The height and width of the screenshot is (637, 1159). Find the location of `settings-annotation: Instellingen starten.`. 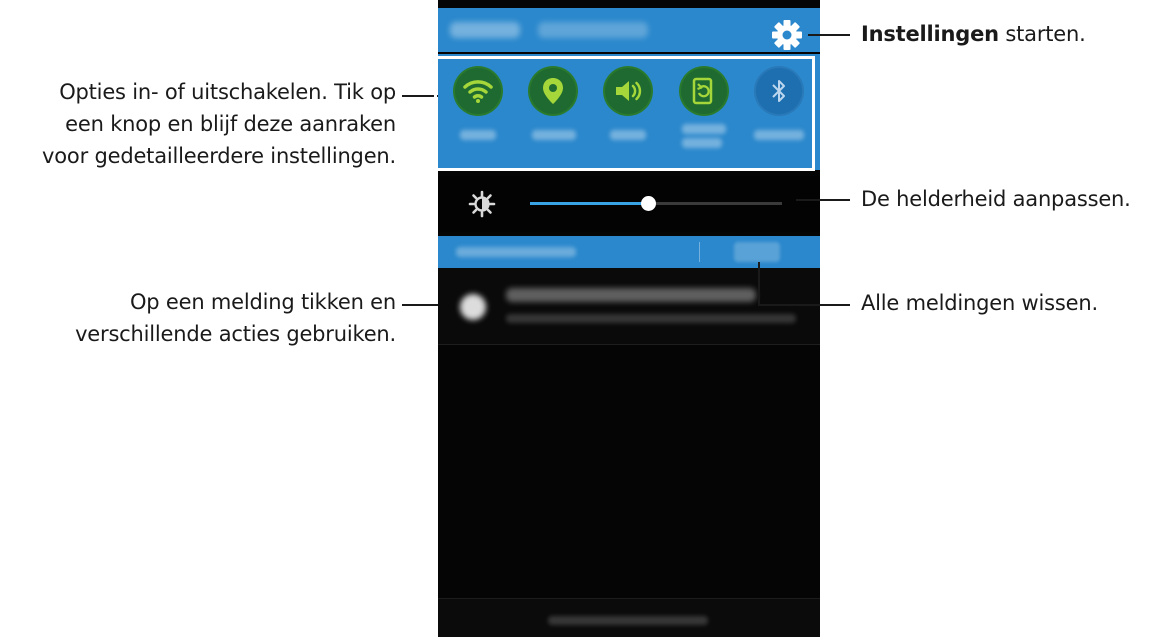

settings-annotation: Instellingen starten. is located at coordinates (973, 34).